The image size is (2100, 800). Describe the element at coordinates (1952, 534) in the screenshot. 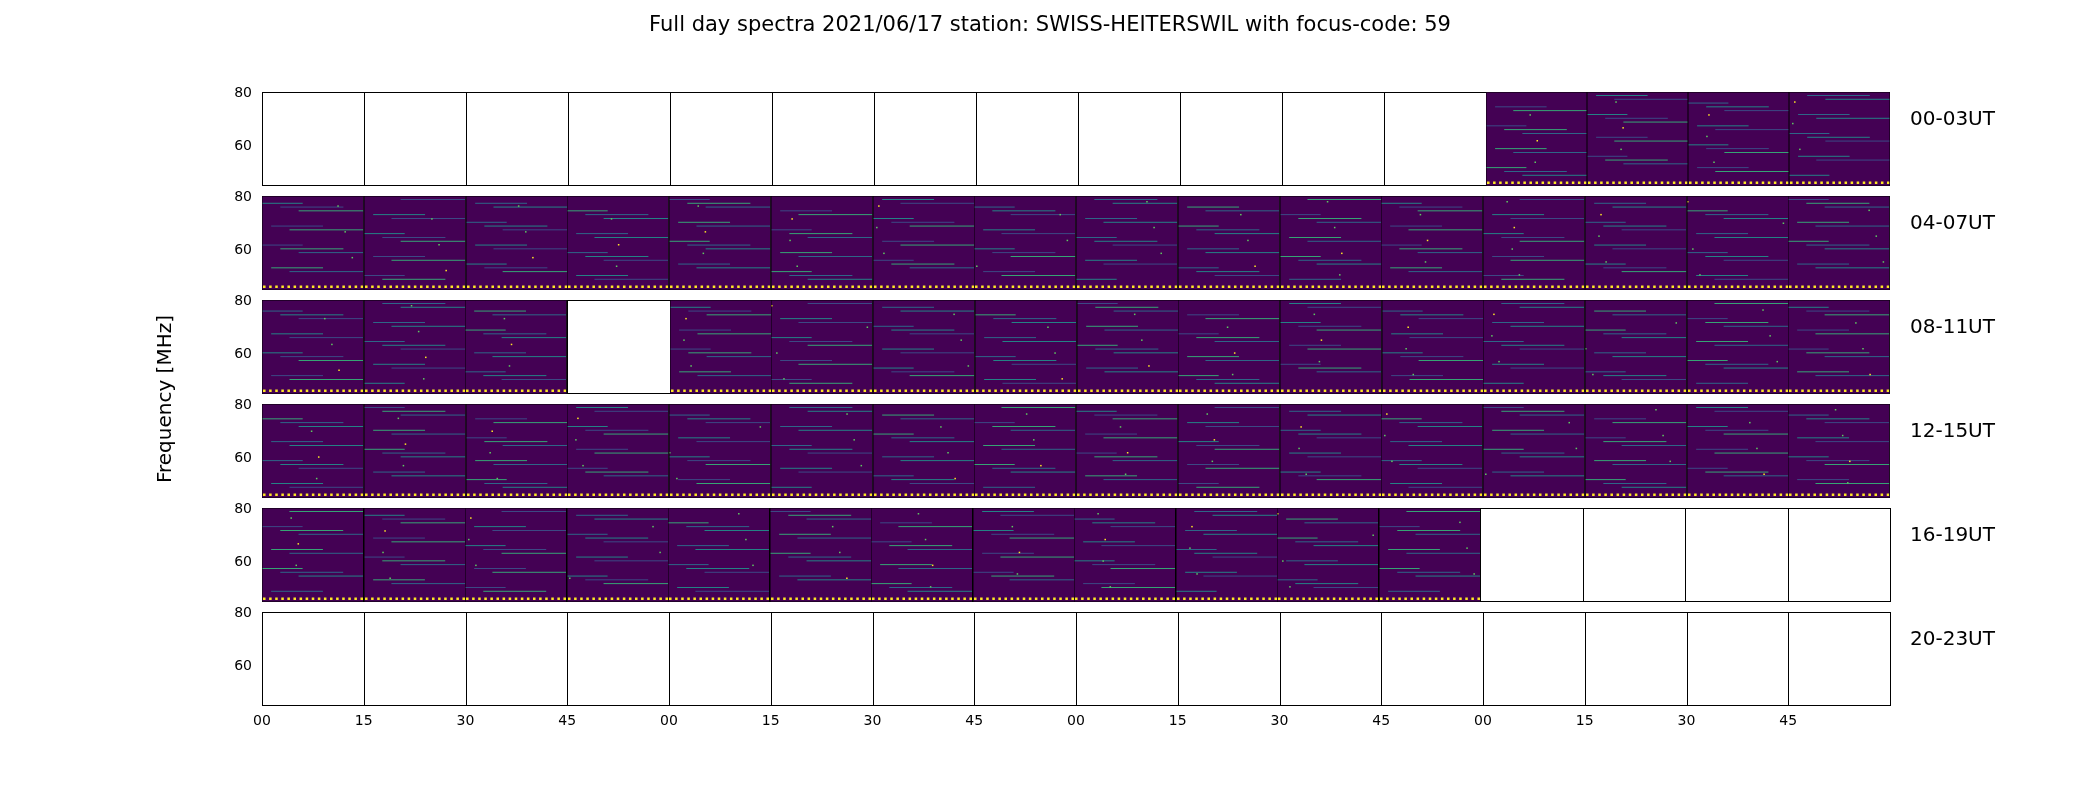

I see `row-time-label: 16-19UT` at that location.